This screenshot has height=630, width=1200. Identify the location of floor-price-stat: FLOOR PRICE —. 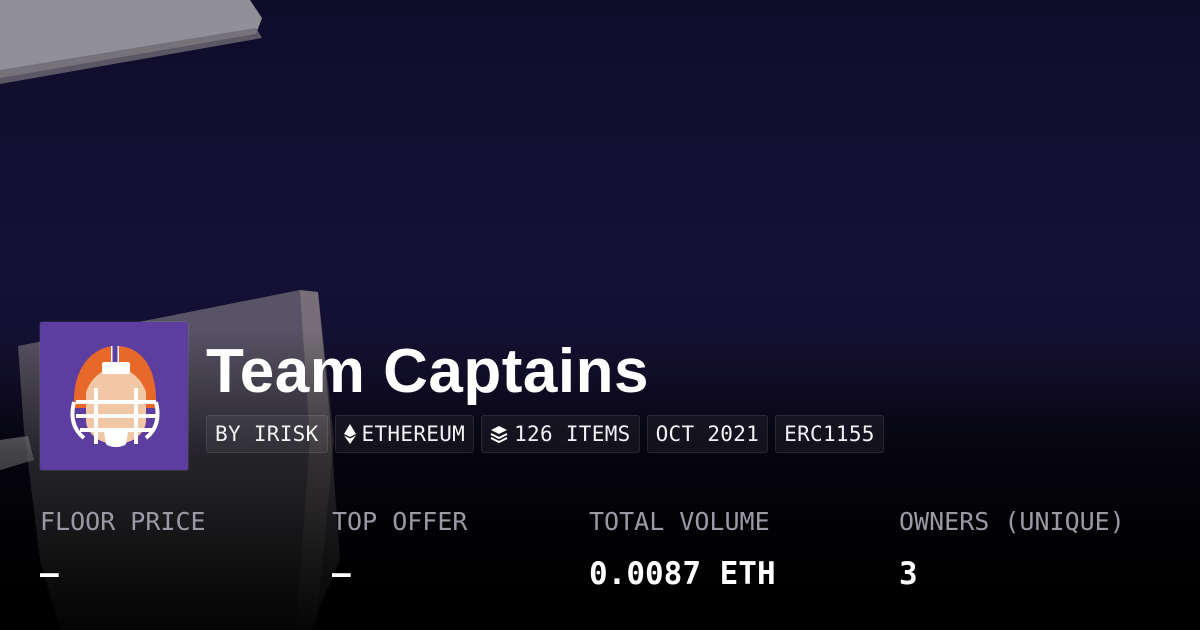
(123, 549).